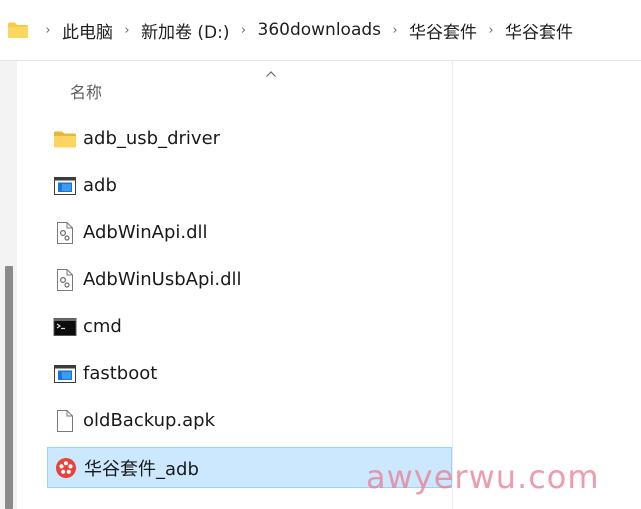  I want to click on breadcrumb-item-huagu-suite: 华谷套件, so click(443, 30).